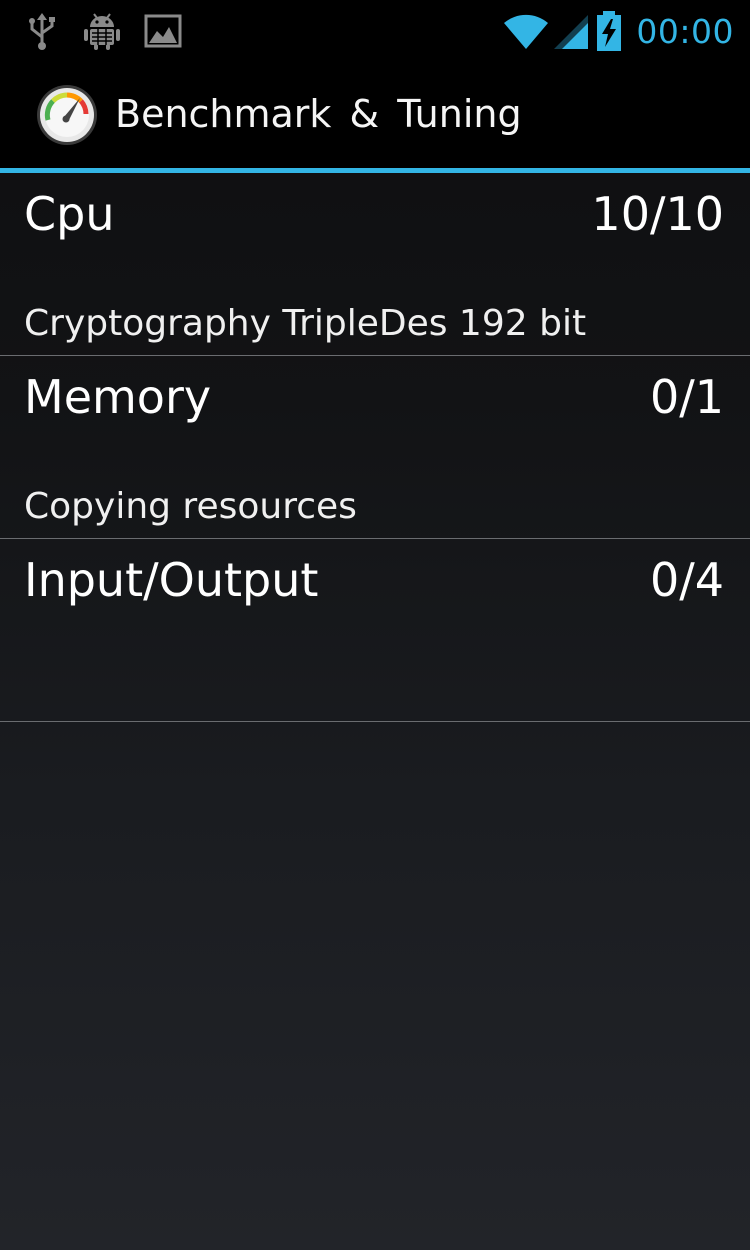 The height and width of the screenshot is (1250, 750). I want to click on benchmark-label: Input/Output, so click(171, 580).